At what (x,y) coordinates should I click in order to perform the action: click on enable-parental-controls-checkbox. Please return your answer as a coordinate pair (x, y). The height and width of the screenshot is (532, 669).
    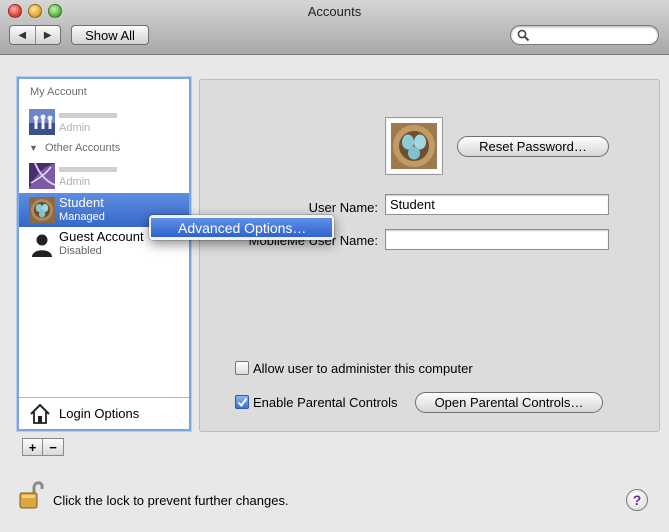
    Looking at the image, I should click on (242, 402).